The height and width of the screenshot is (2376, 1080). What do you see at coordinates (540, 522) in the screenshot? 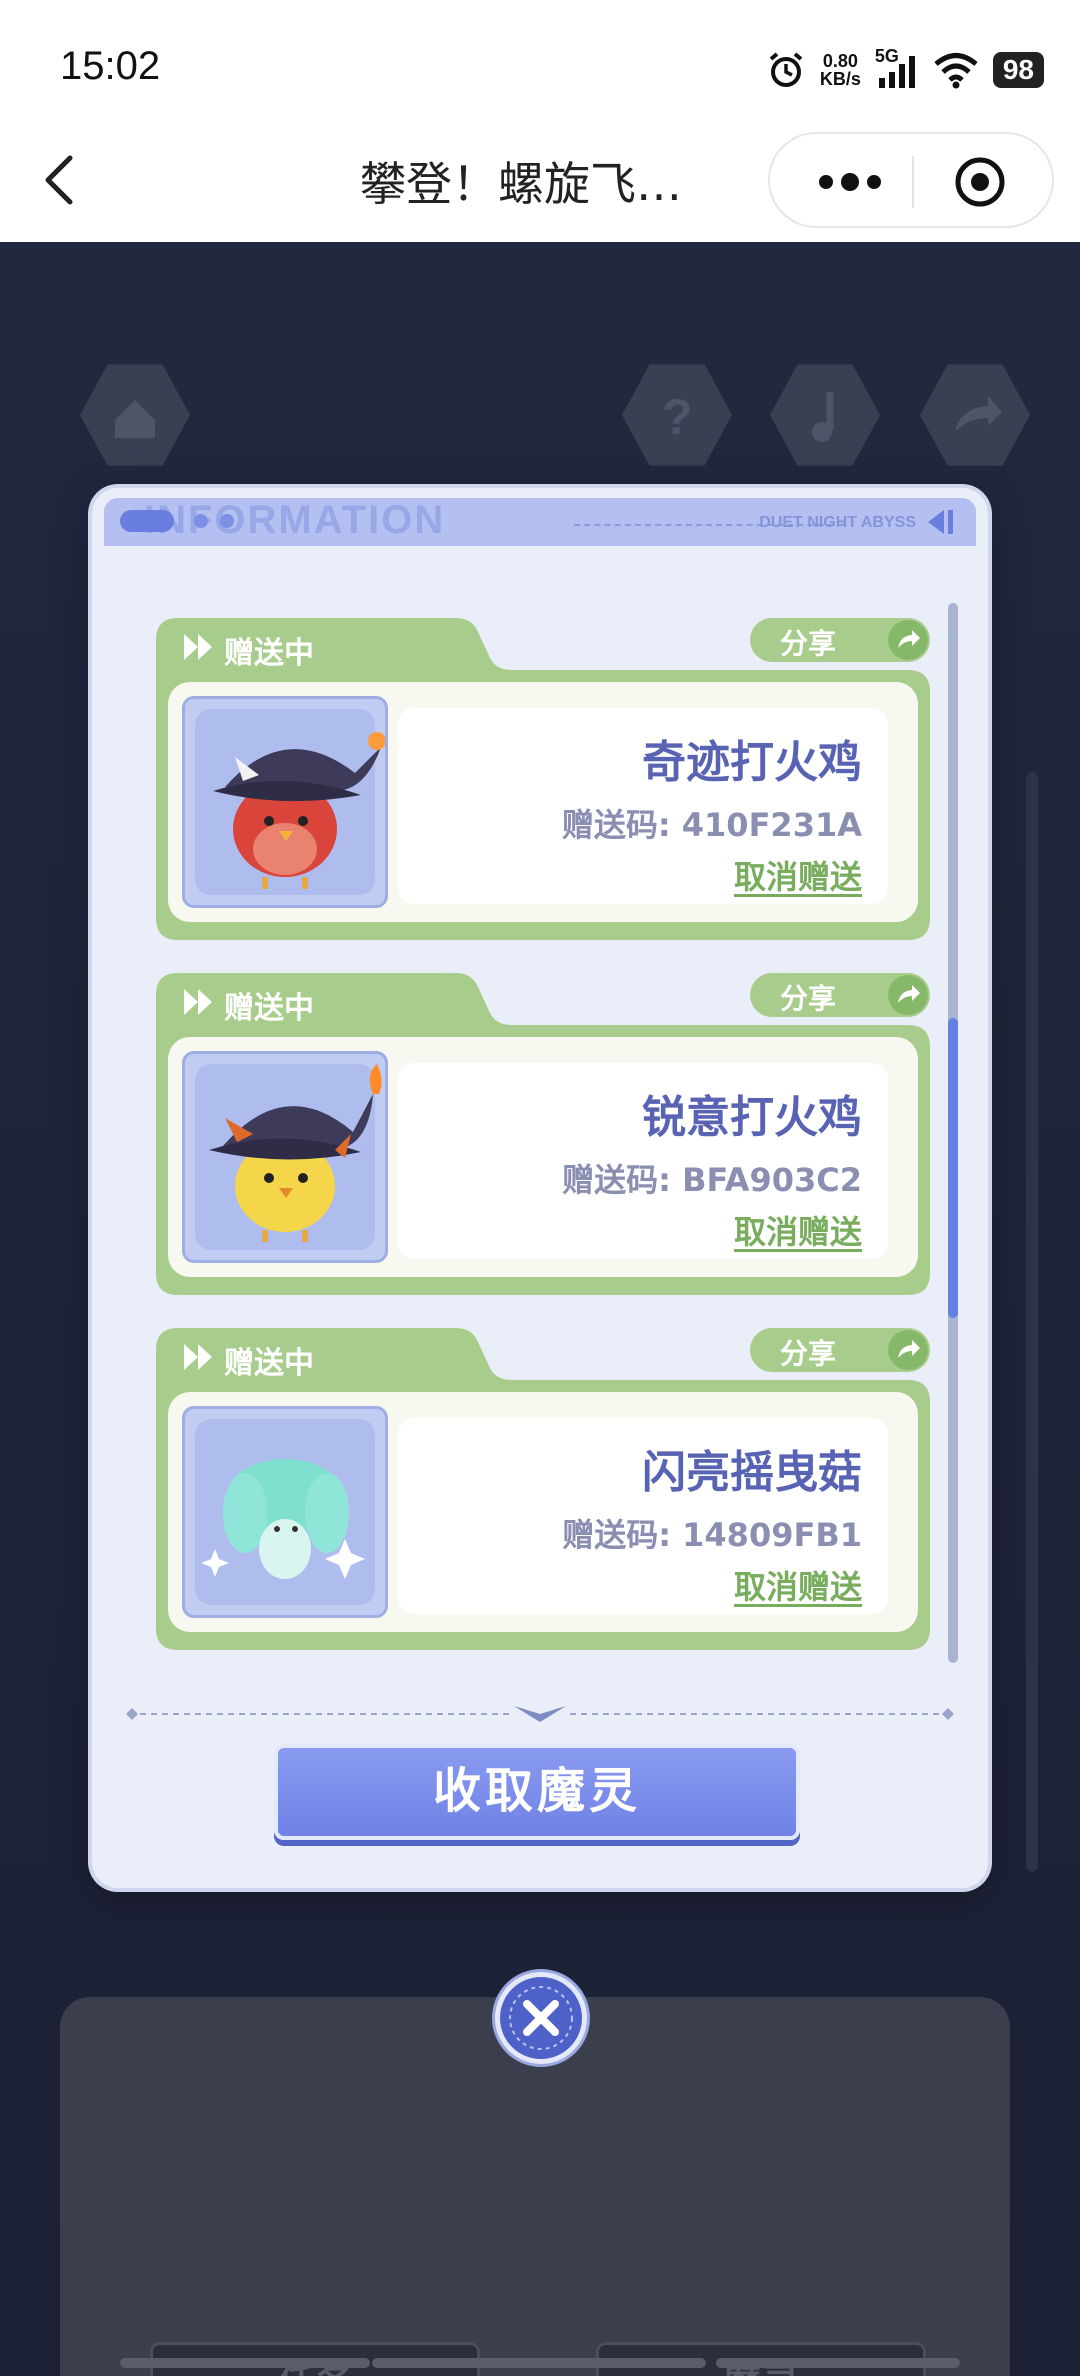
I see `modal-header: INFORMATION DUET NIGHT ABYSS` at bounding box center [540, 522].